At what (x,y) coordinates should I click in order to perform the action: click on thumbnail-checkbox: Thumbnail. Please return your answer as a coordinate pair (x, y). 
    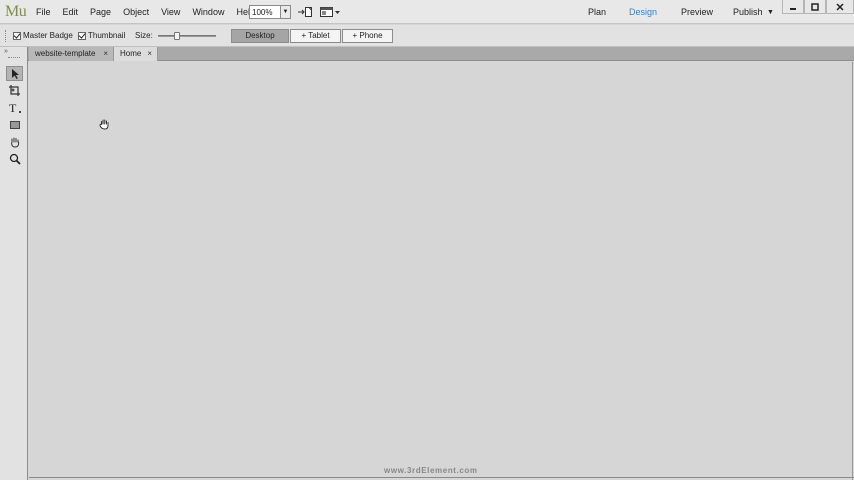
    Looking at the image, I should click on (101, 35).